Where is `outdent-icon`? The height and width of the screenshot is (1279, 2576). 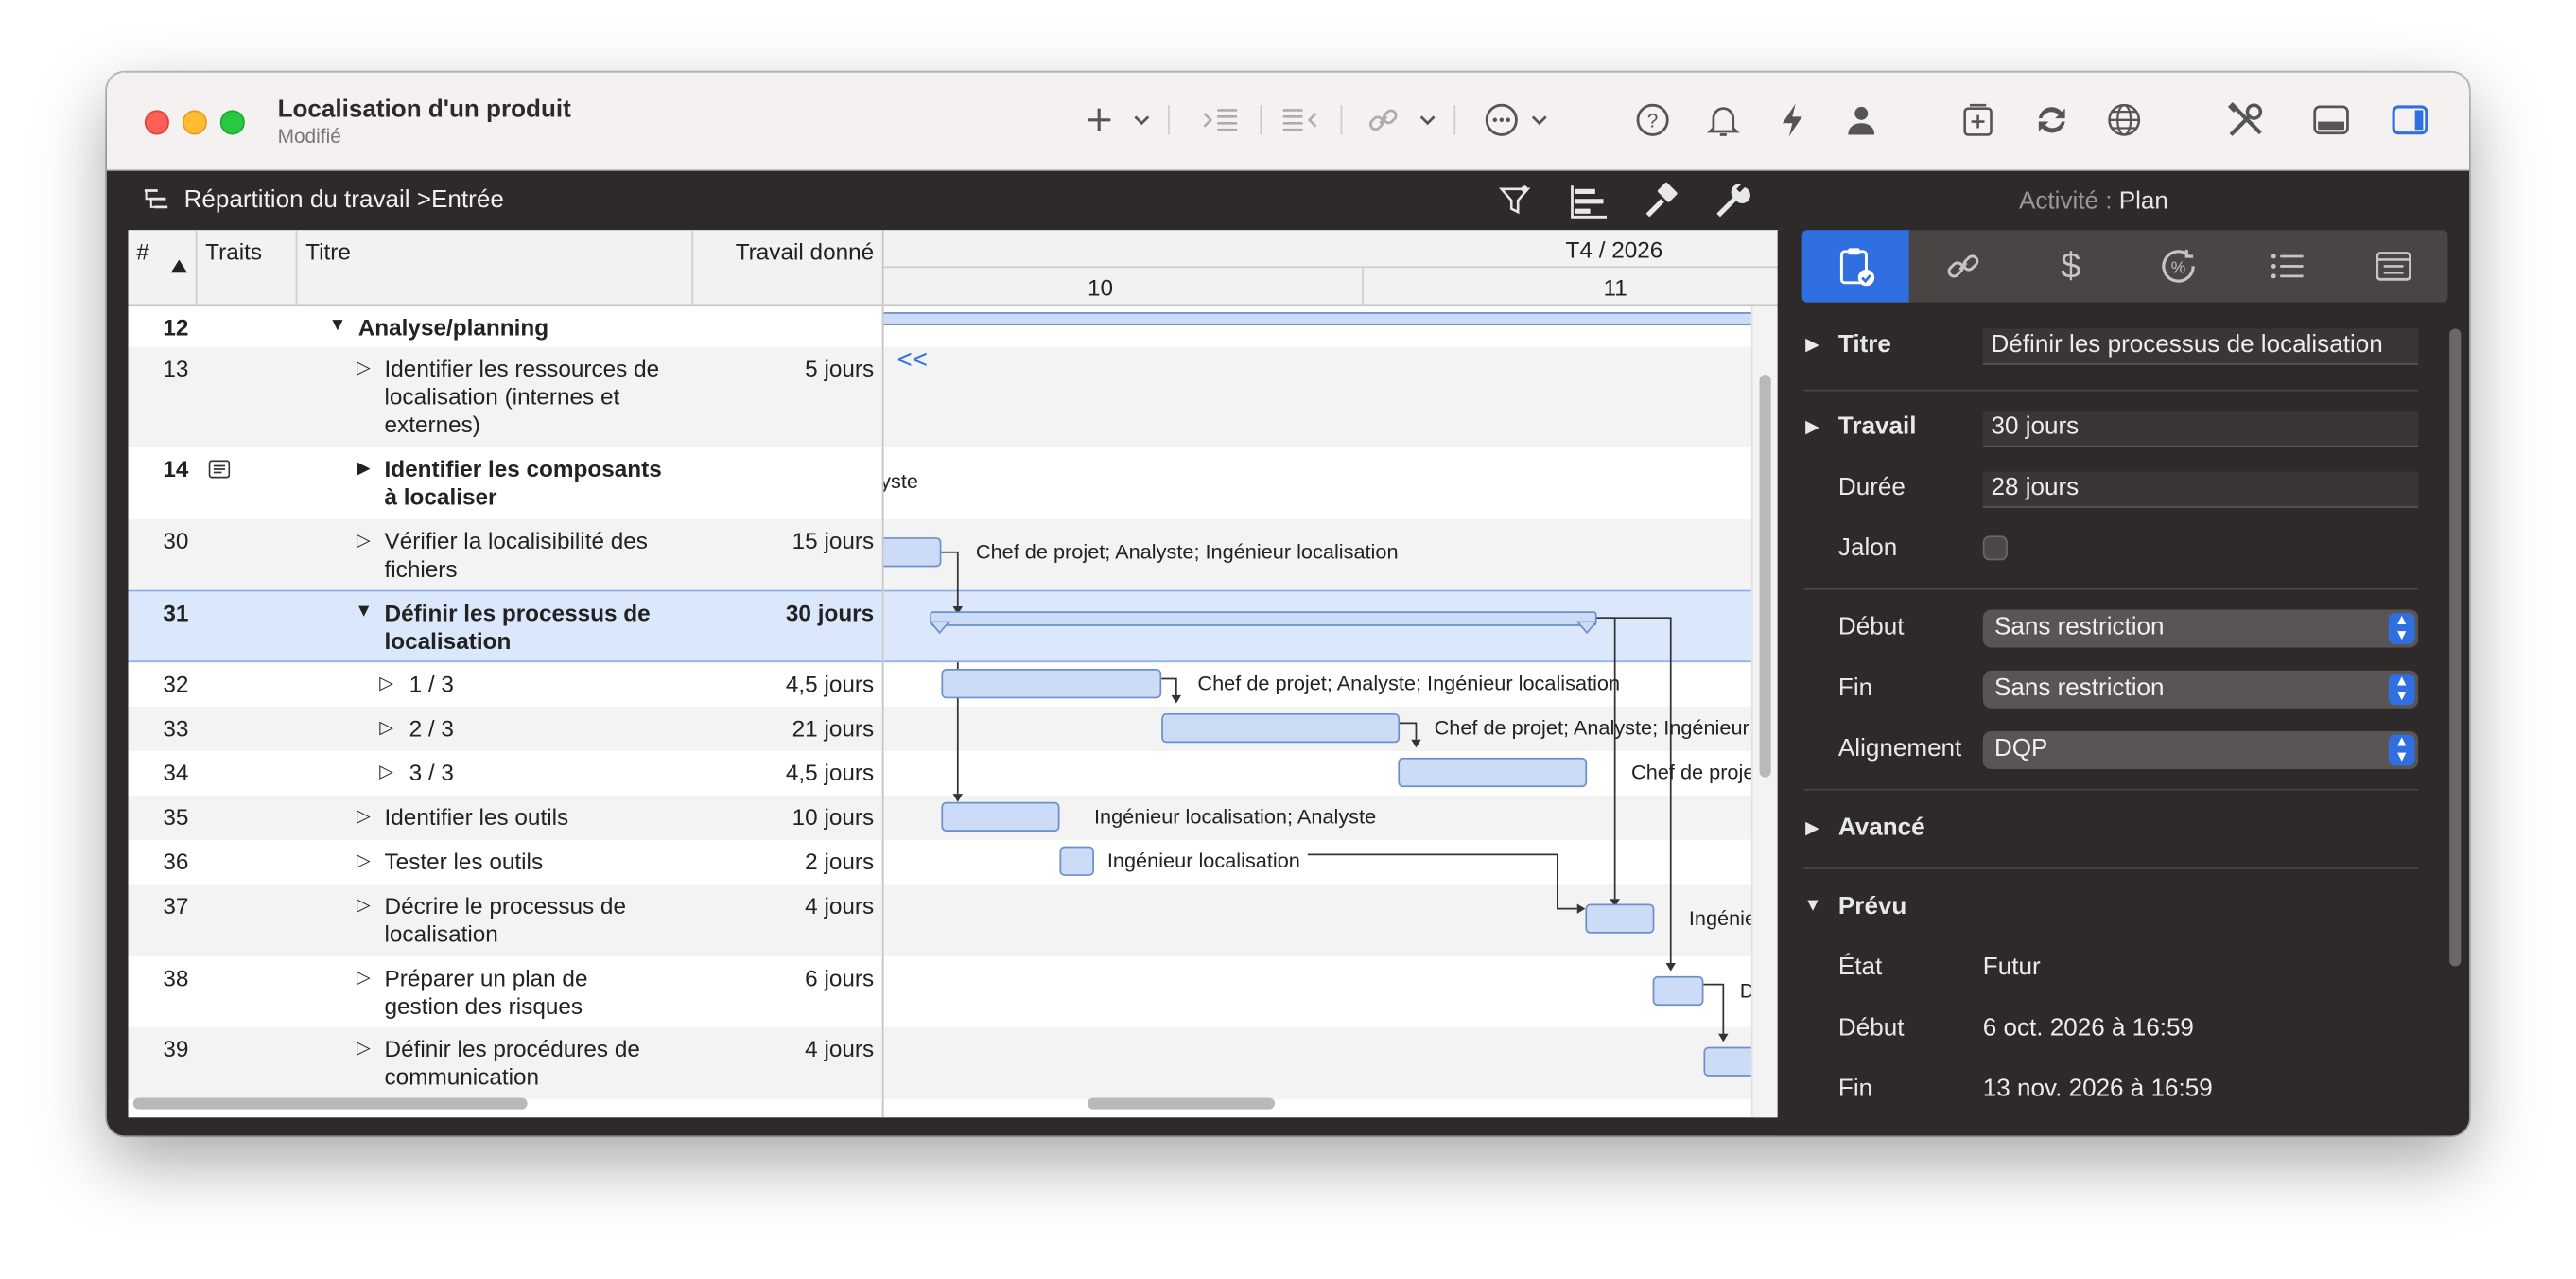
outdent-icon is located at coordinates (1300, 120).